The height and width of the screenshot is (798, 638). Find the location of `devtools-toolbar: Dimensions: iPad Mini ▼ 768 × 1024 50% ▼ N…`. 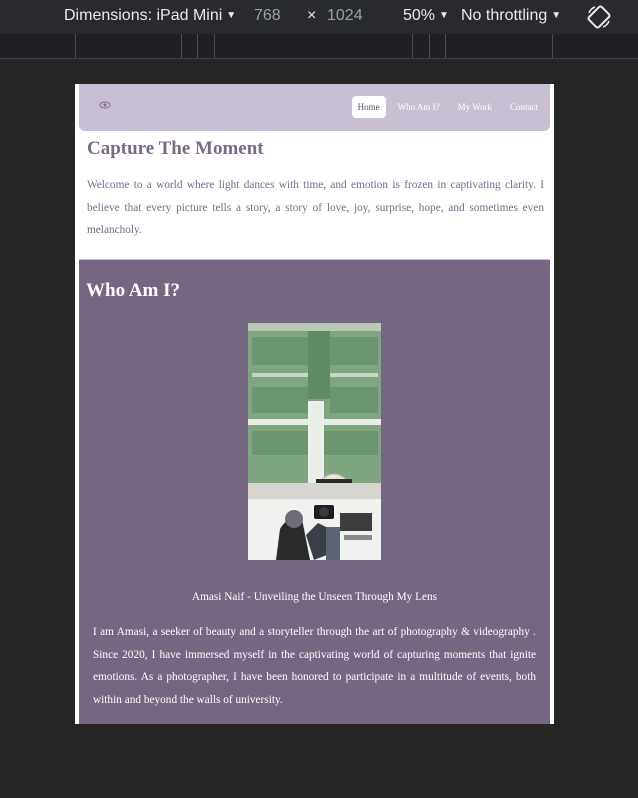

devtools-toolbar: Dimensions: iPad Mini ▼ 768 × 1024 50% ▼ N… is located at coordinates (319, 17).